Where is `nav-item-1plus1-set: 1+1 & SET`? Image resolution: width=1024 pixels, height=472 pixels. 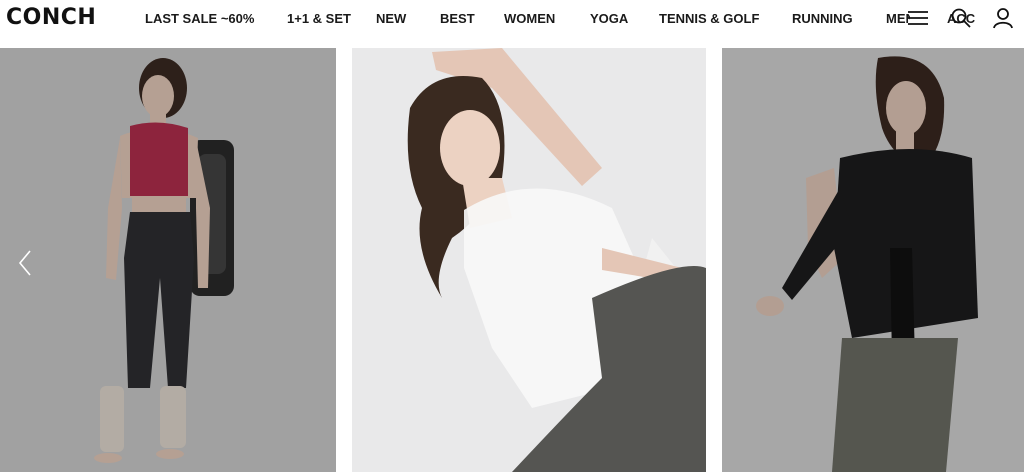
nav-item-1plus1-set: 1+1 & SET is located at coordinates (319, 18).